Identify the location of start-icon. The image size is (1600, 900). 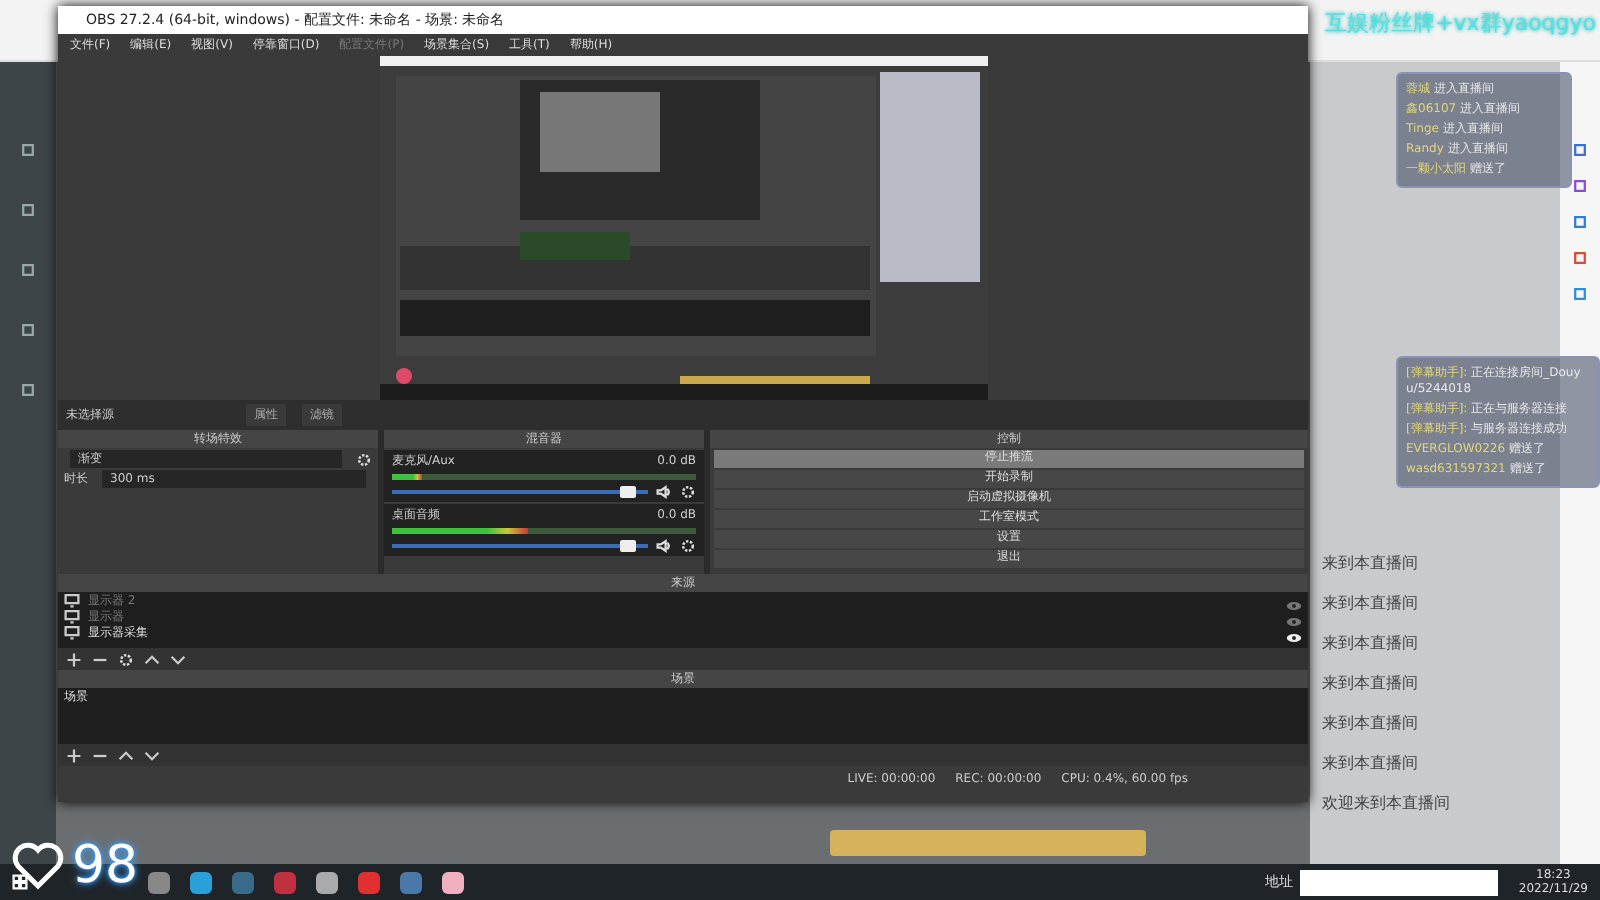
(20, 882).